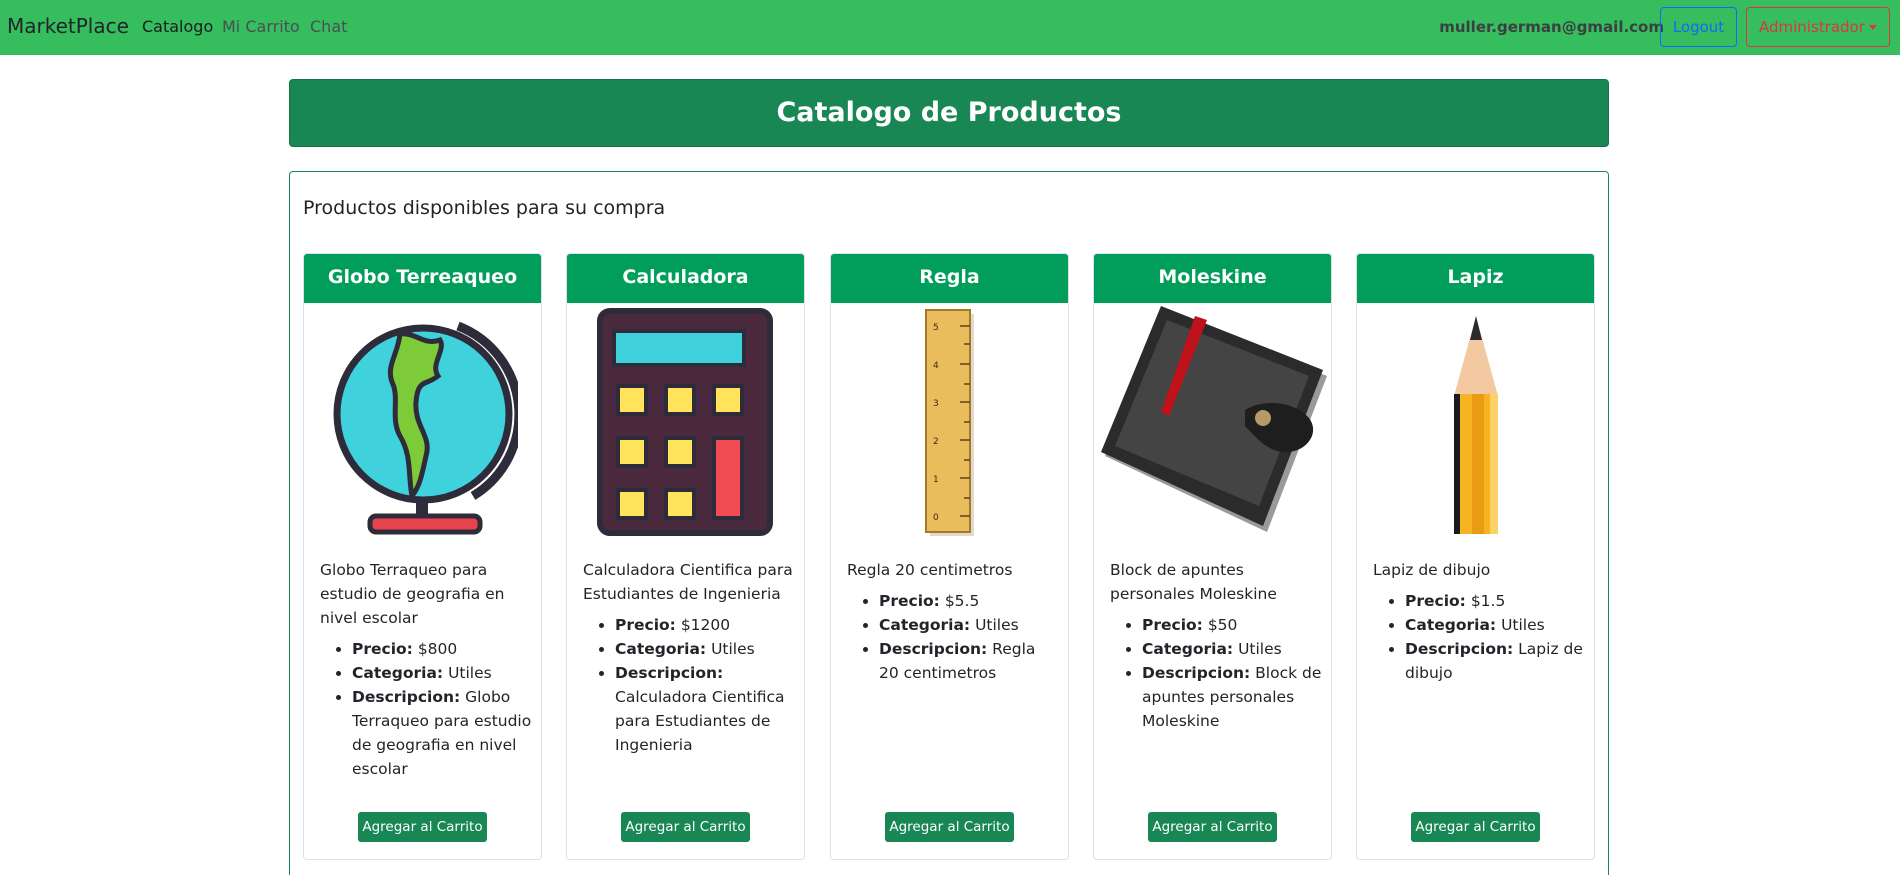 Image resolution: width=1900 pixels, height=875 pixels. I want to click on globe-icon, so click(422, 421).